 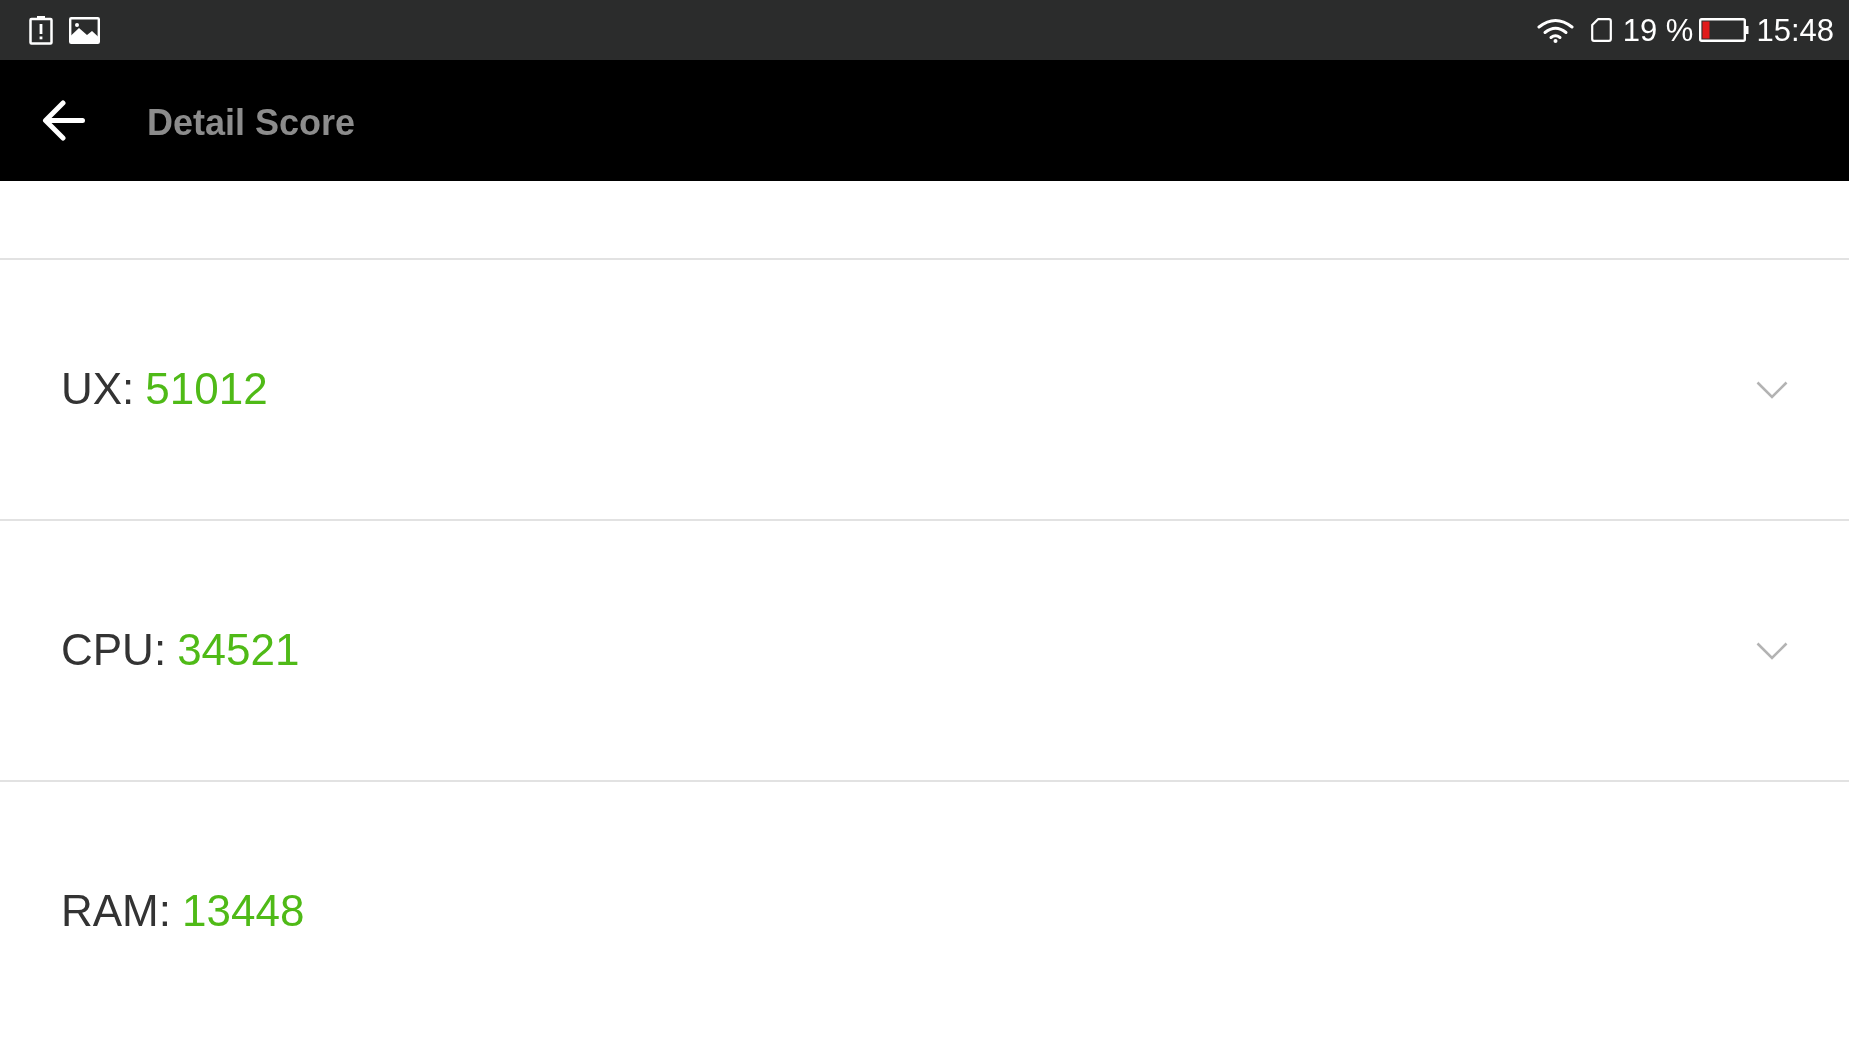 What do you see at coordinates (84, 30) in the screenshot?
I see `image-icon` at bounding box center [84, 30].